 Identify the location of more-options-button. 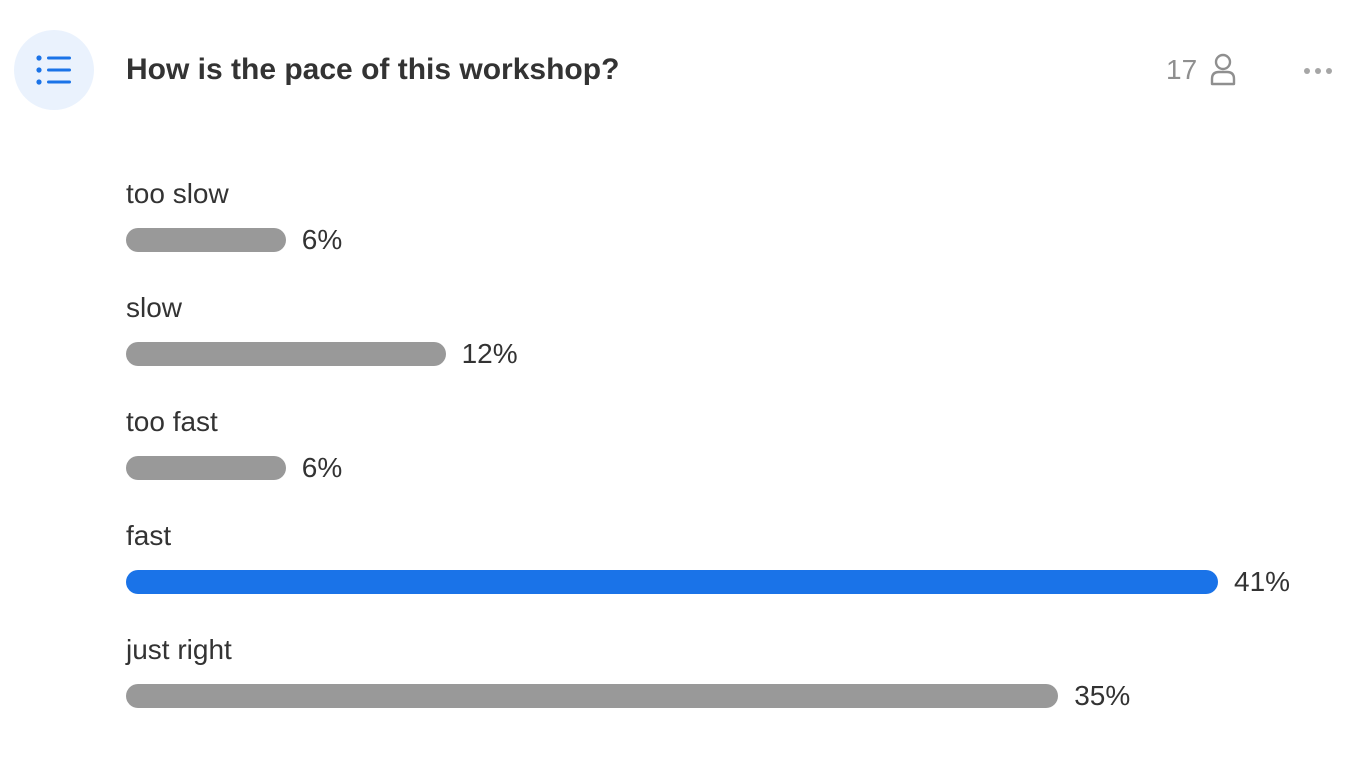
(1318, 71).